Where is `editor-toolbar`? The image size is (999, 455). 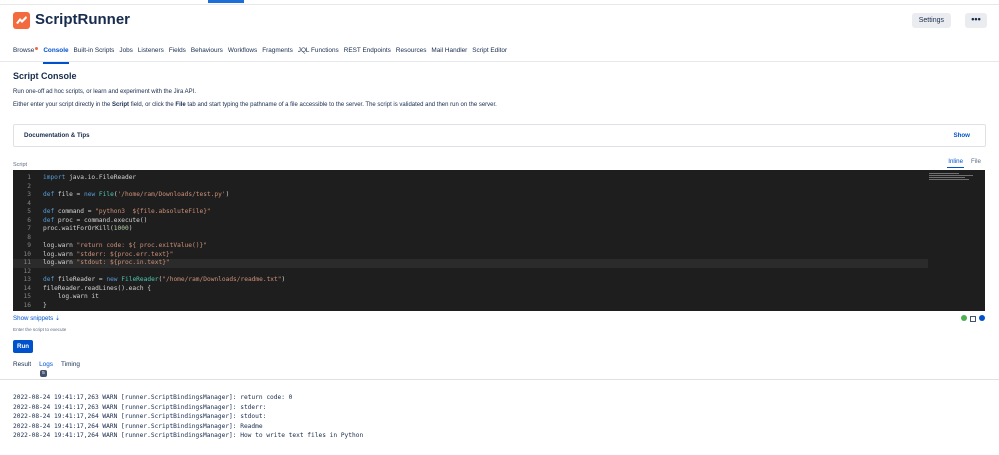 editor-toolbar is located at coordinates (973, 318).